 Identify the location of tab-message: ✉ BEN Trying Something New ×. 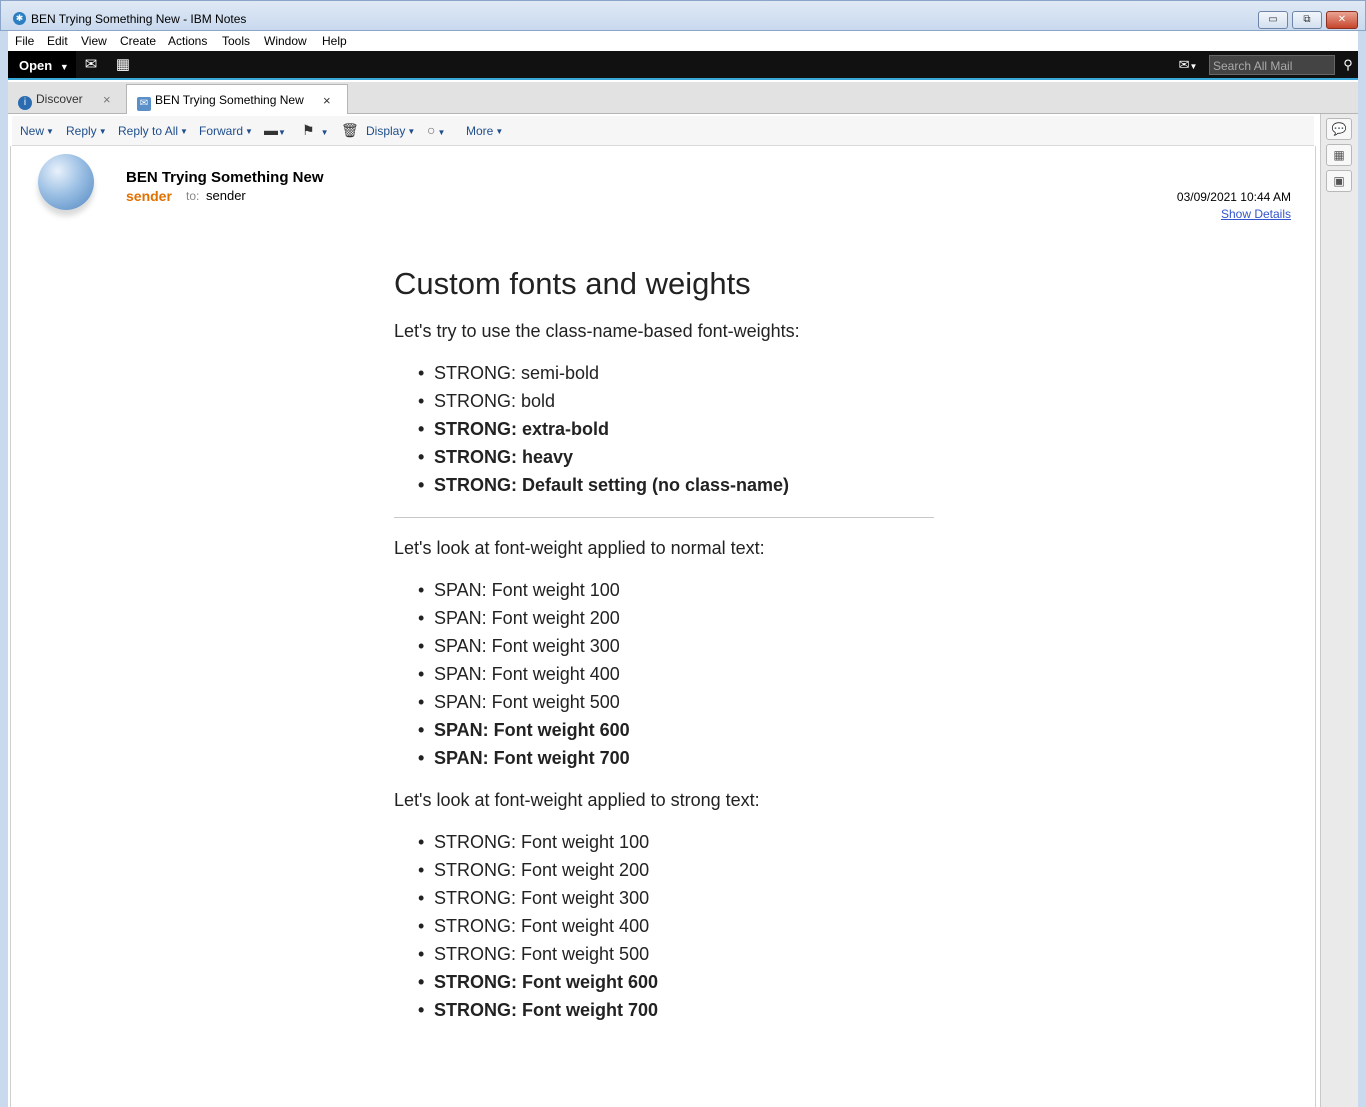
(237, 99).